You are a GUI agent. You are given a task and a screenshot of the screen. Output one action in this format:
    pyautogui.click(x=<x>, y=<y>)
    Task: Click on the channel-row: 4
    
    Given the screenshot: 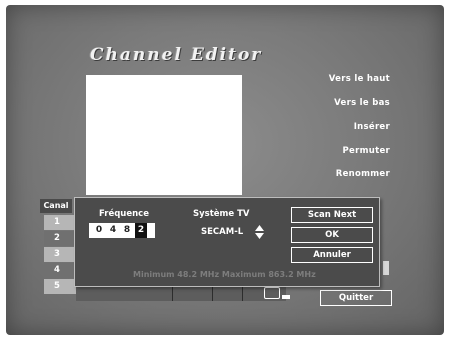 What is the action you would take?
    pyautogui.click(x=61, y=270)
    